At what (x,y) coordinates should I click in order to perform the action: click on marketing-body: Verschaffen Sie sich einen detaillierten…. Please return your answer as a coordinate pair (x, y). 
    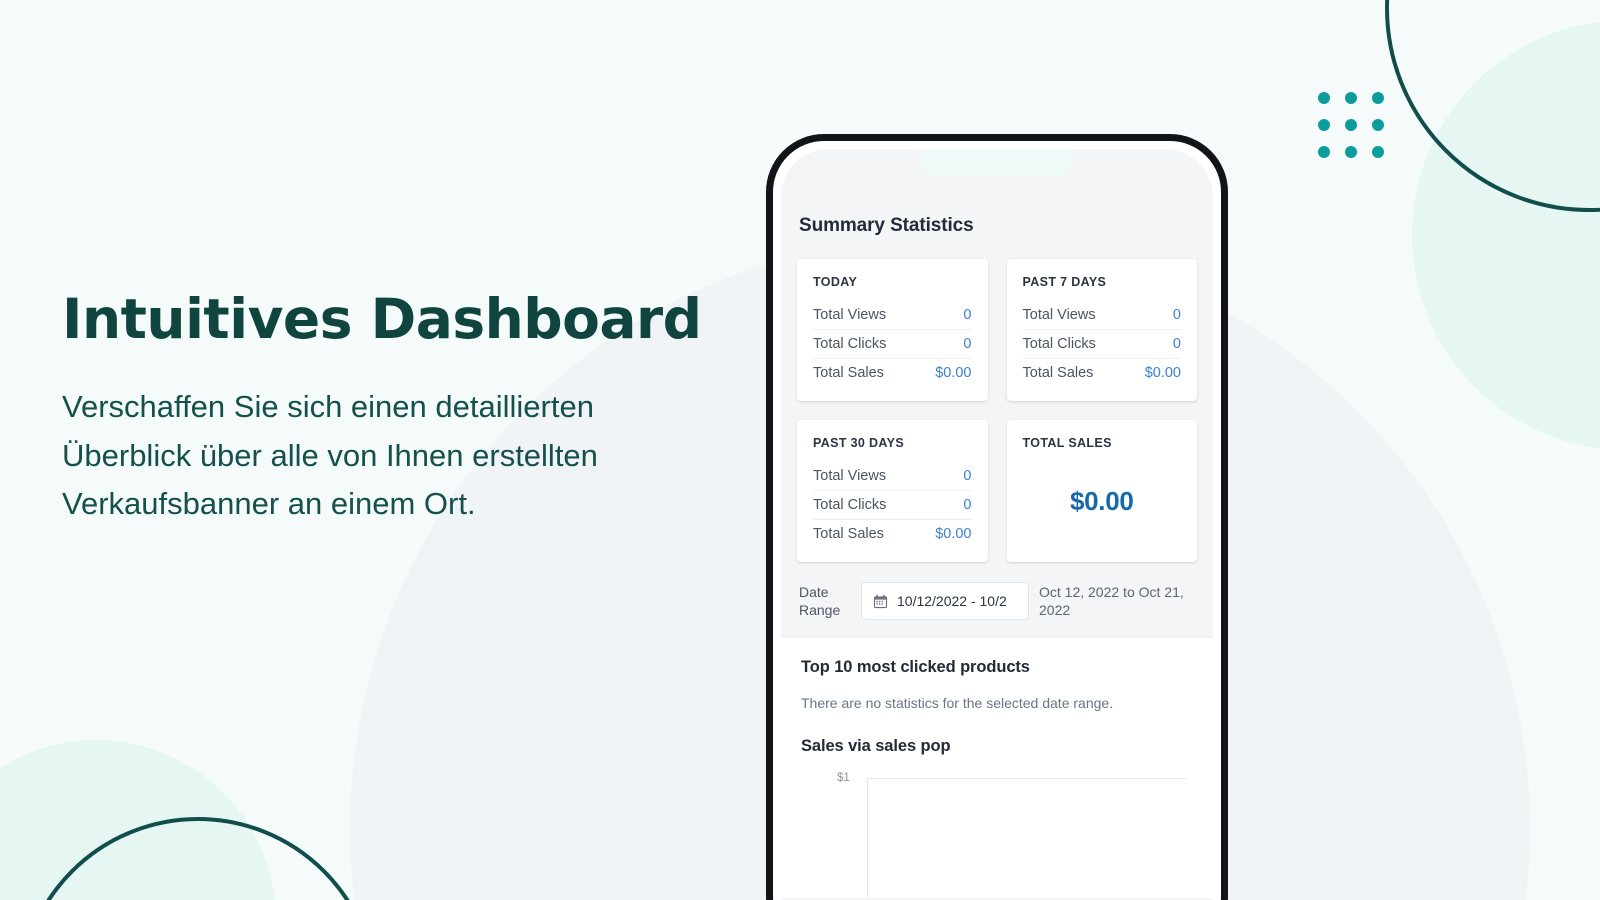
    Looking at the image, I should click on (330, 455).